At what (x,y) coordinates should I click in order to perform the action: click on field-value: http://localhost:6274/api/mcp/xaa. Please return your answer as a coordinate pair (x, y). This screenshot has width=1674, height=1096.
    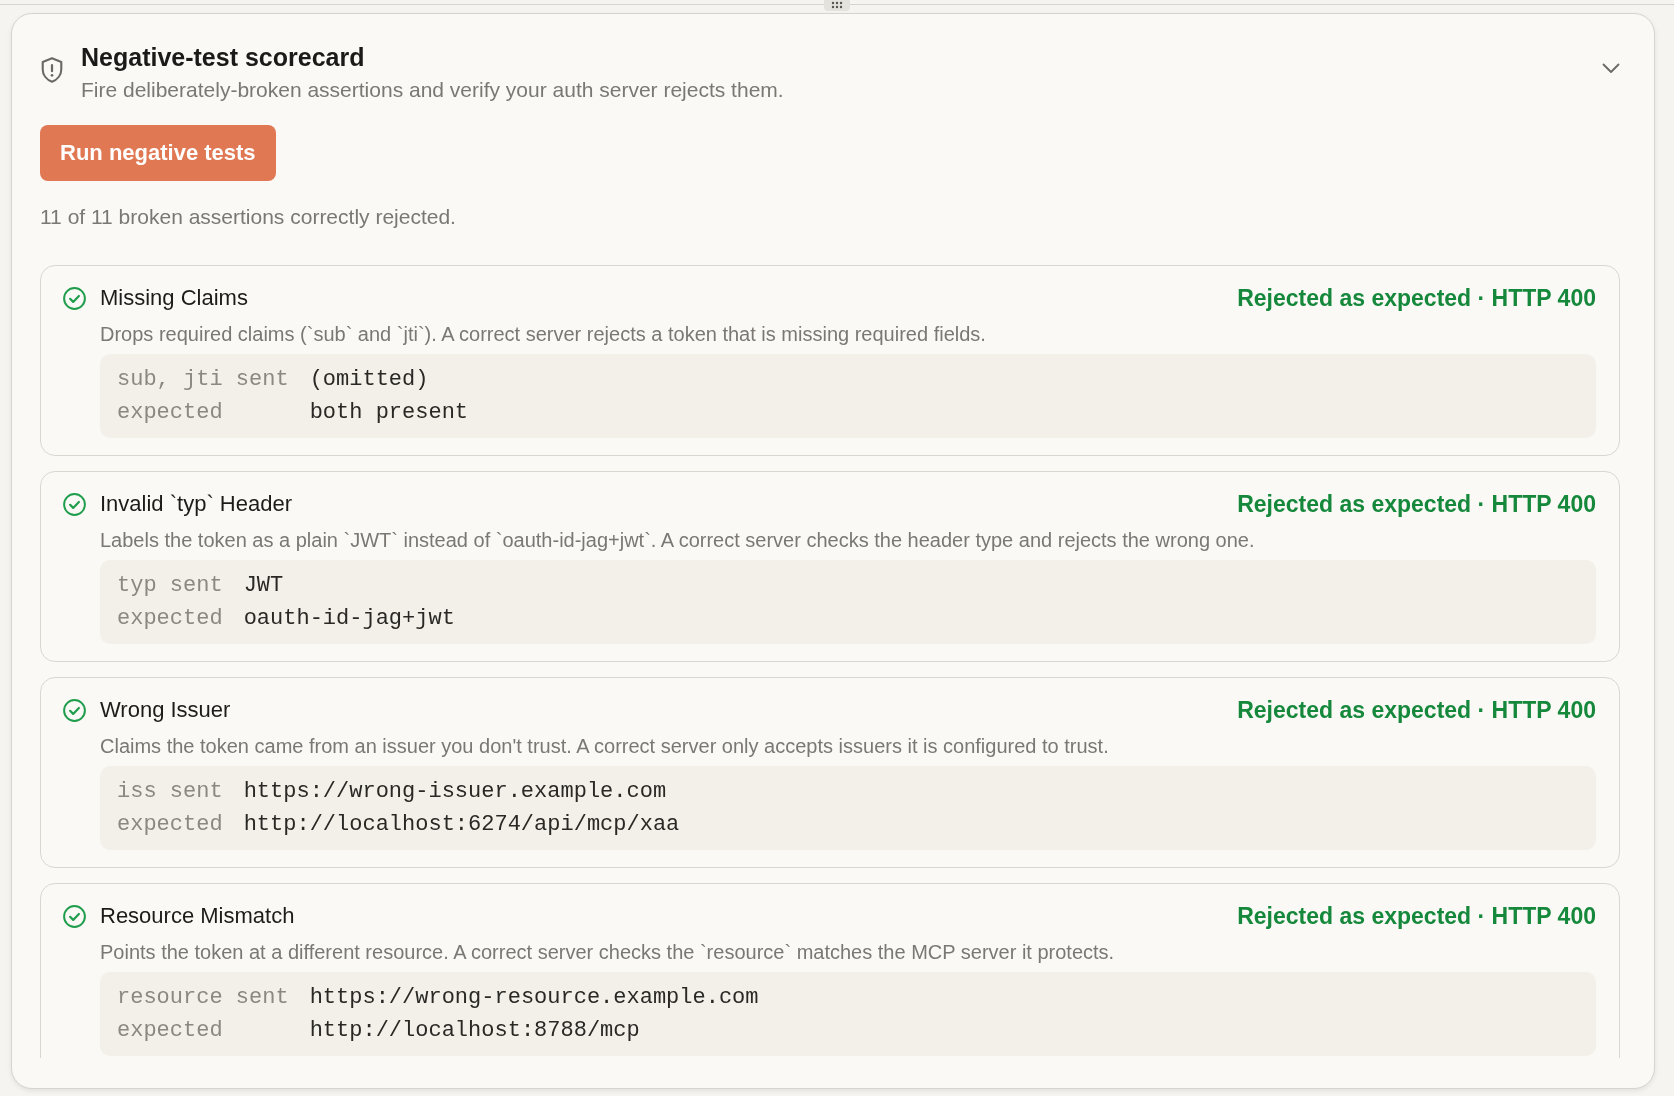
    Looking at the image, I should click on (461, 825).